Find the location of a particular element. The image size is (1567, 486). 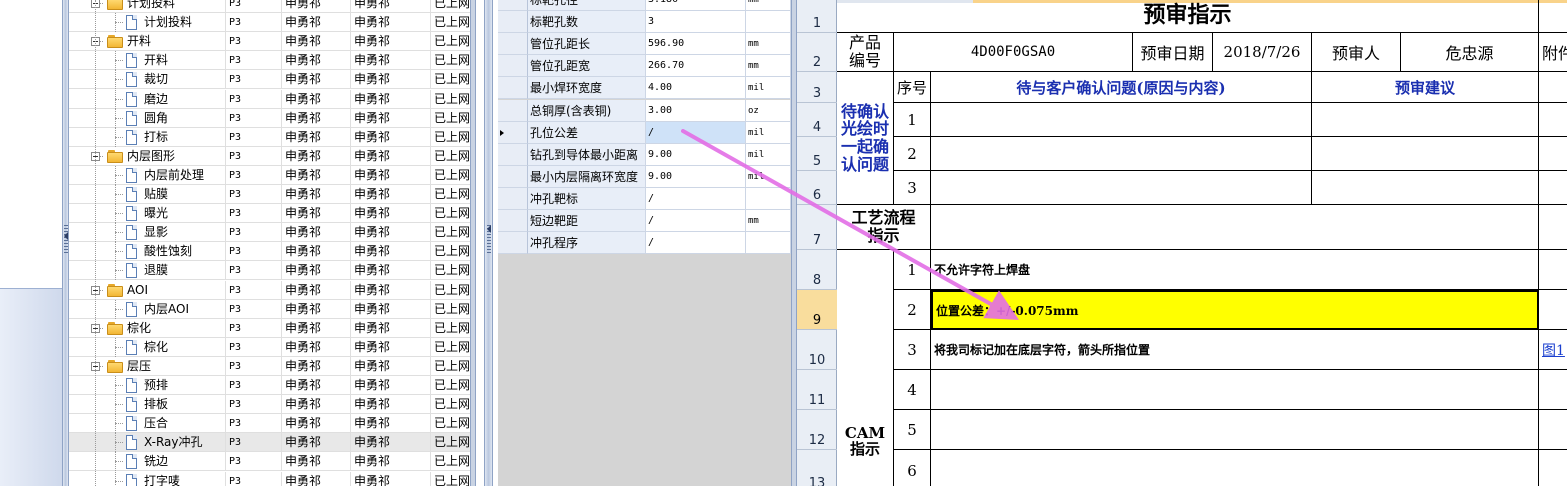

parameter-row: 最小内层隔离环宽度 9.00 mil is located at coordinates (644, 176).